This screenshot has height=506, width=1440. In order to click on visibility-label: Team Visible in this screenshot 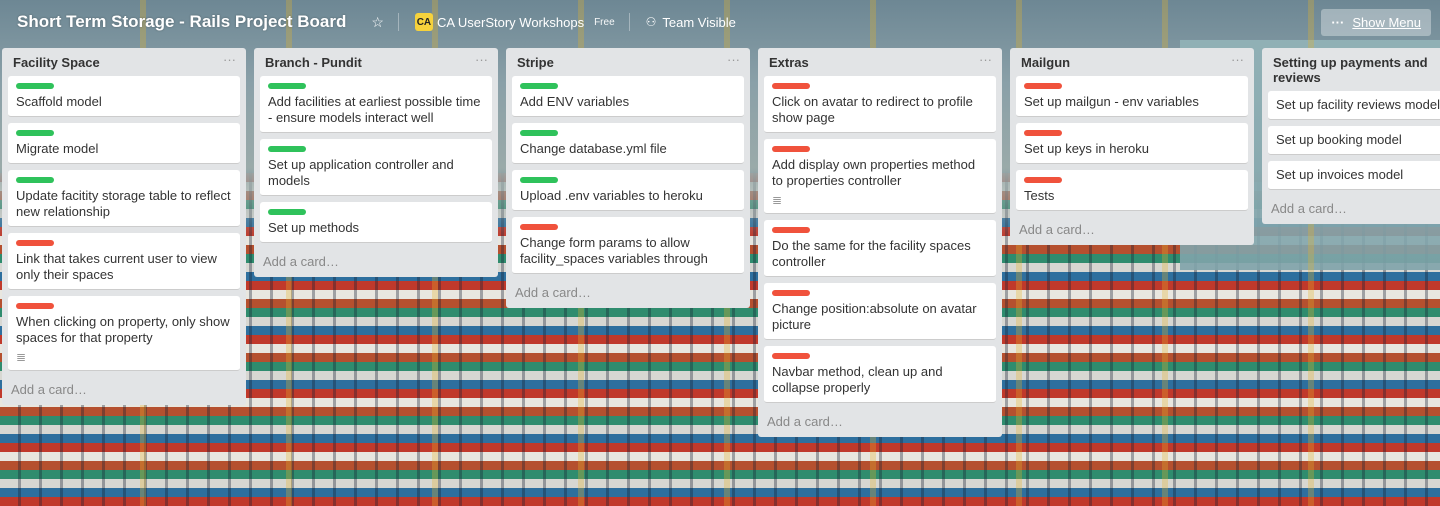, I will do `click(699, 22)`.